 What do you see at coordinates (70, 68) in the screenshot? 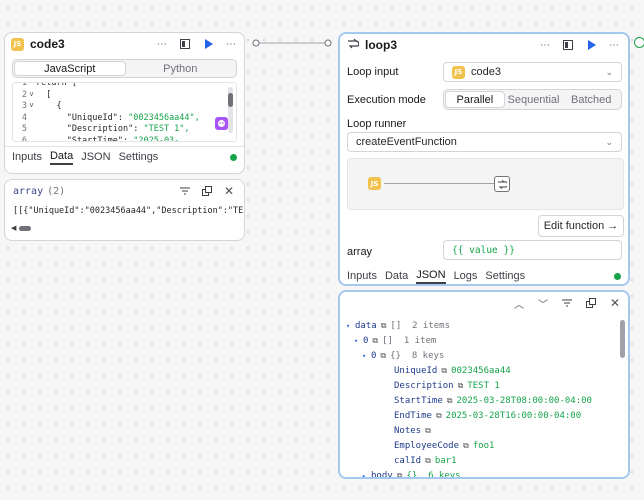
I see `tab-javascript: JavaScript` at bounding box center [70, 68].